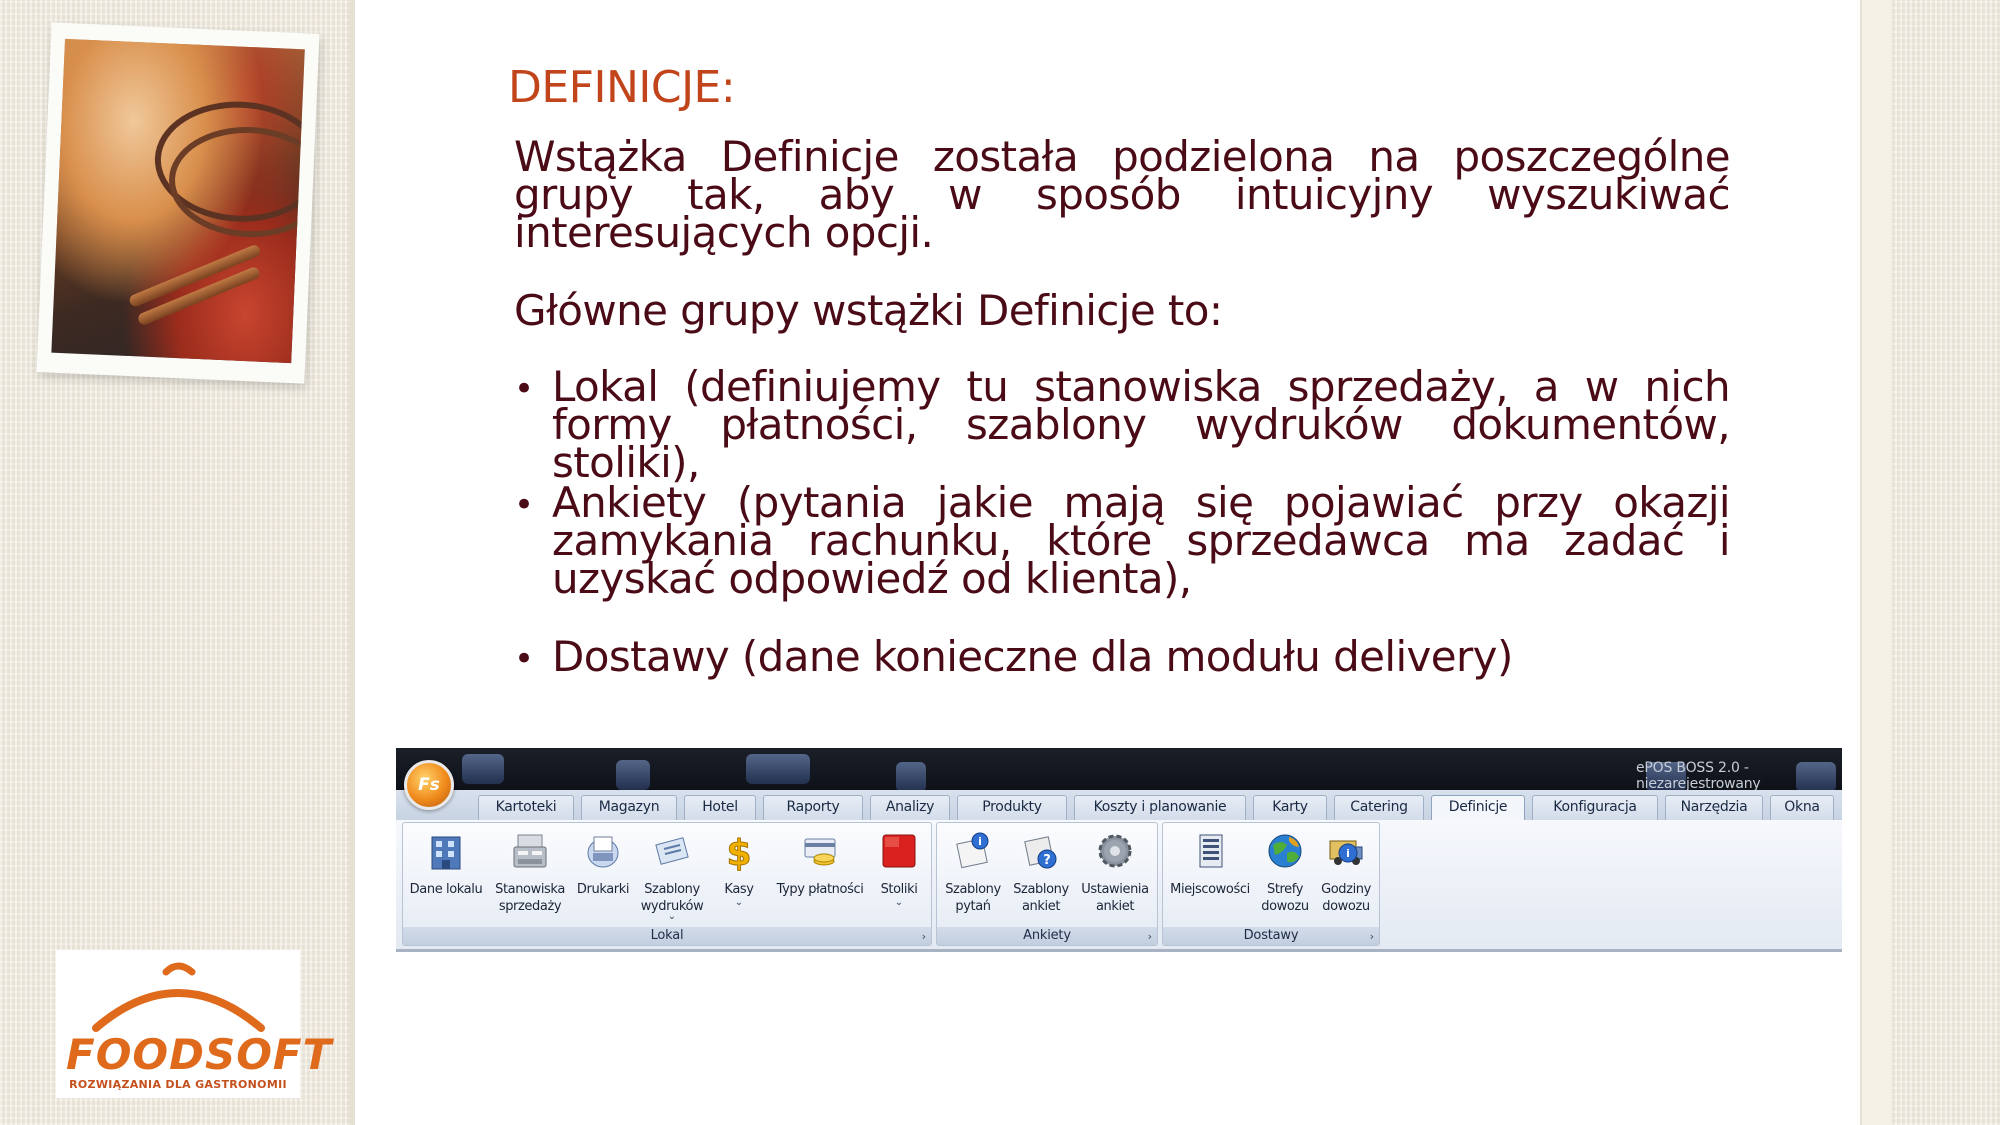 The height and width of the screenshot is (1125, 2000). Describe the element at coordinates (1047, 936) in the screenshot. I see `group-label-ankiety: Ankiety` at that location.